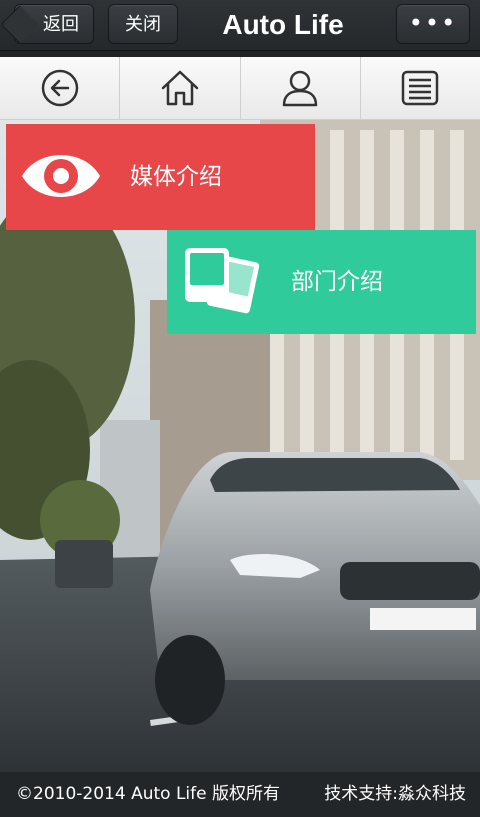 This screenshot has height=817, width=480. I want to click on media-intro-tile: 媒体介绍, so click(160, 177).